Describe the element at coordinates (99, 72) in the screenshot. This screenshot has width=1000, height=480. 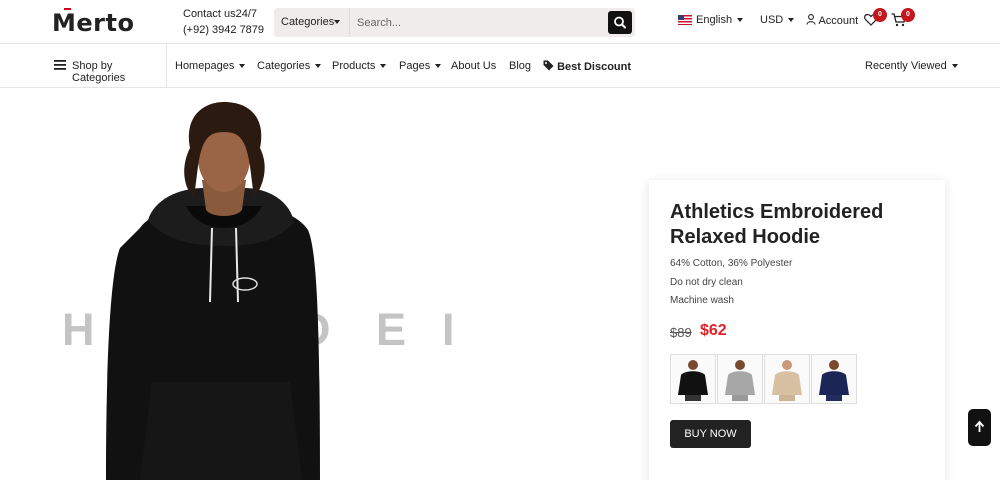
I see `shop-by-categories-label: Shop by Categories` at that location.